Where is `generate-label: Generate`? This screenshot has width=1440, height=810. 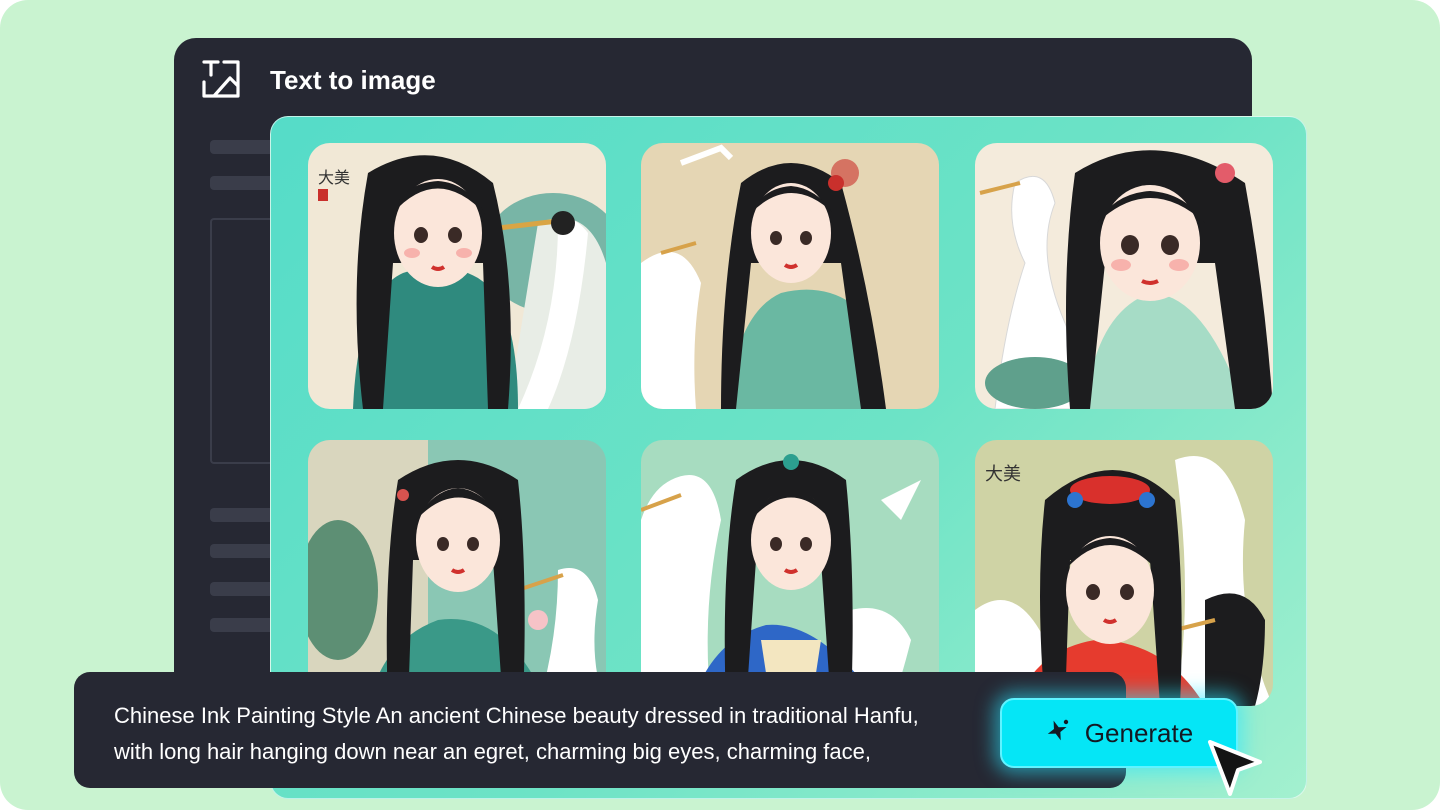
generate-label: Generate is located at coordinates (1139, 732).